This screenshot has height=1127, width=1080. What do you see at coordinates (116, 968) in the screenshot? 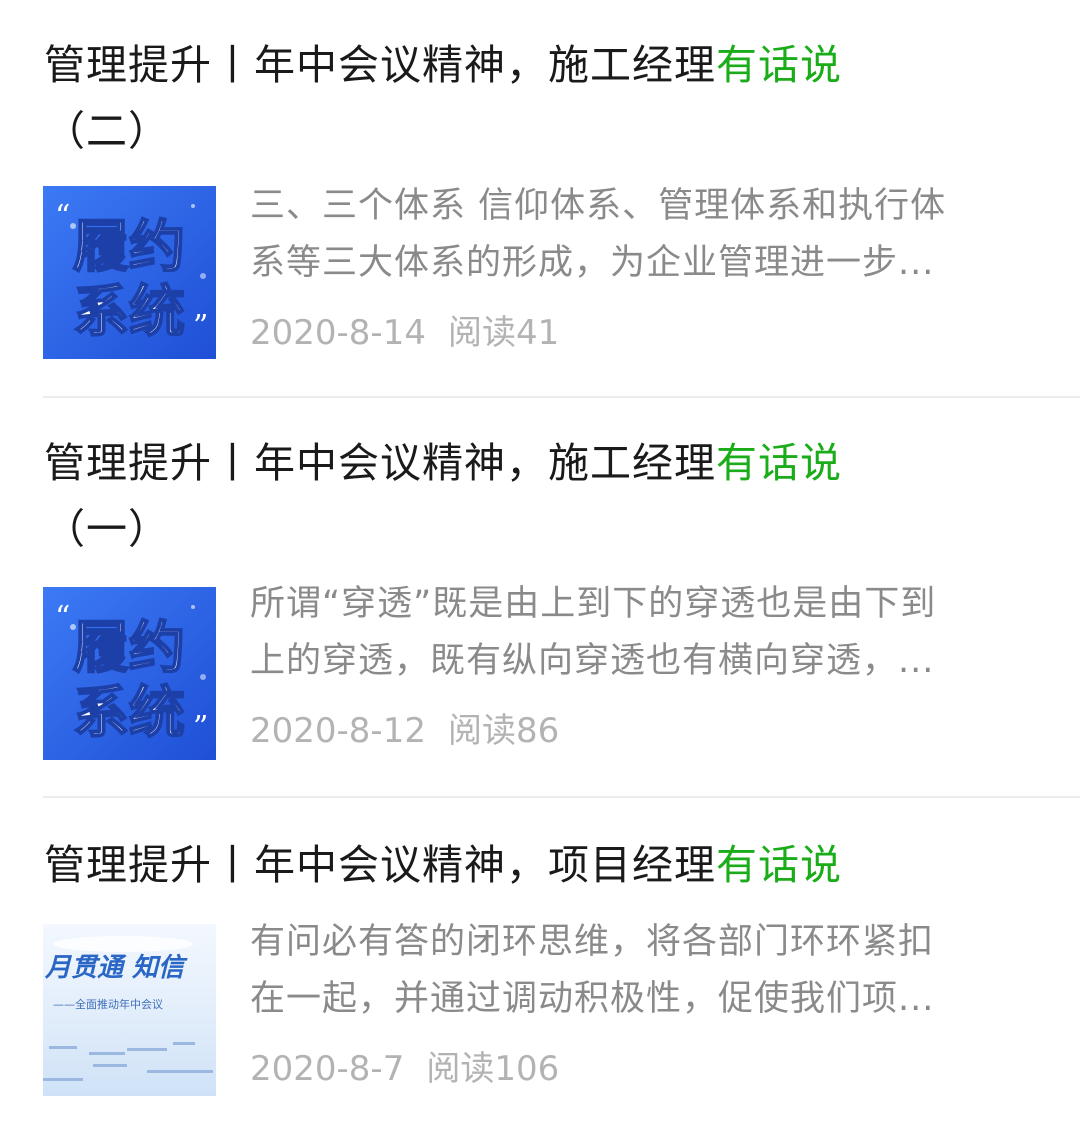
I see `thumb-line-1: 月贯通 知信` at bounding box center [116, 968].